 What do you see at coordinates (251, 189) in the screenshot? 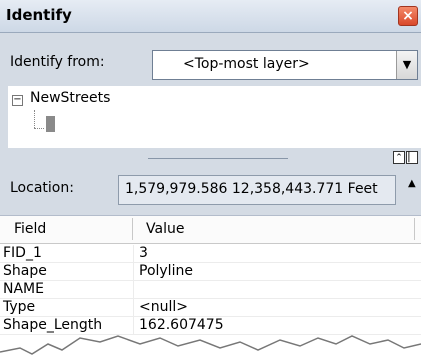
I see `location-value: 1,579,979.586 12,358,443.771 Feet` at bounding box center [251, 189].